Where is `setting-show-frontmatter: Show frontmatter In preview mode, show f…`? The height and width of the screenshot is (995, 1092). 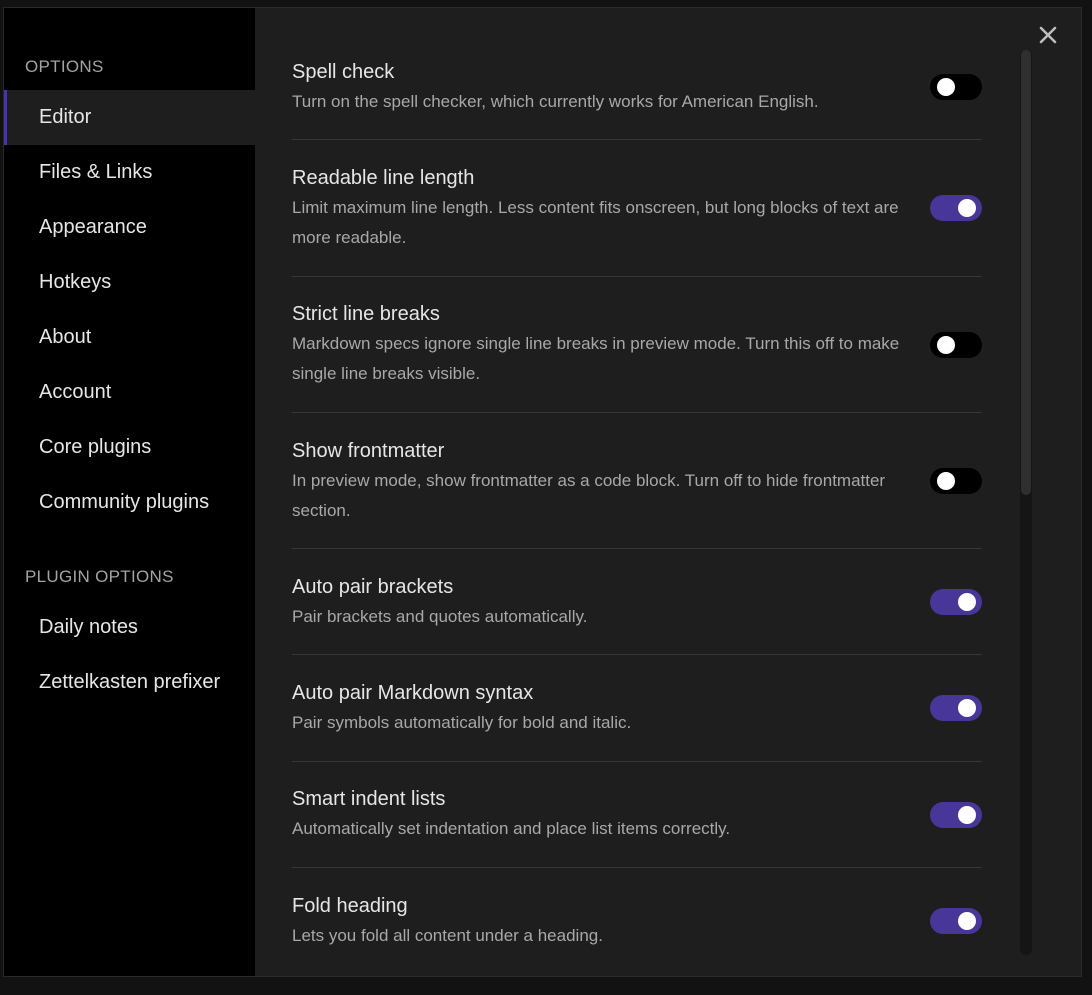 setting-show-frontmatter: Show frontmatter In preview mode, show f… is located at coordinates (637, 481).